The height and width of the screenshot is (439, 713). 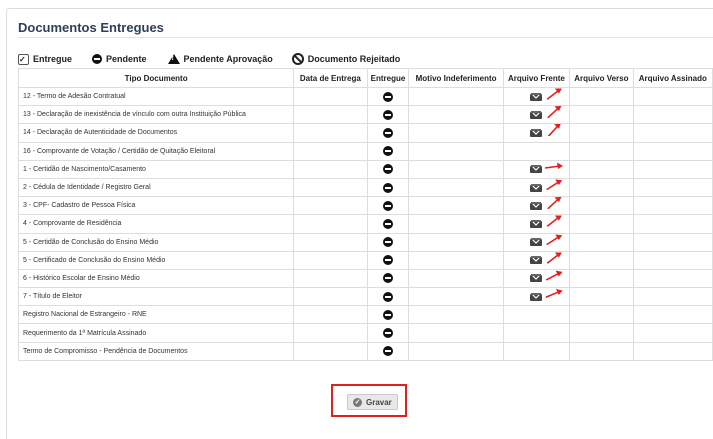 I want to click on table-row: 1 - Certidão de Nascimento/Casamento, so click(x=365, y=169).